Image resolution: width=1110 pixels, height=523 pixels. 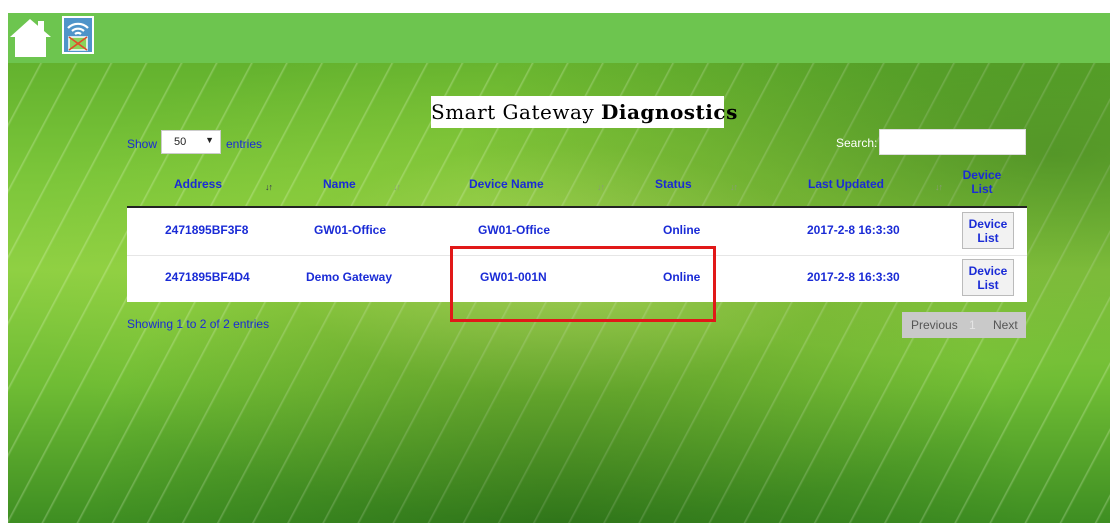 I want to click on cell-address: 2471895BF4D4, so click(x=207, y=277).